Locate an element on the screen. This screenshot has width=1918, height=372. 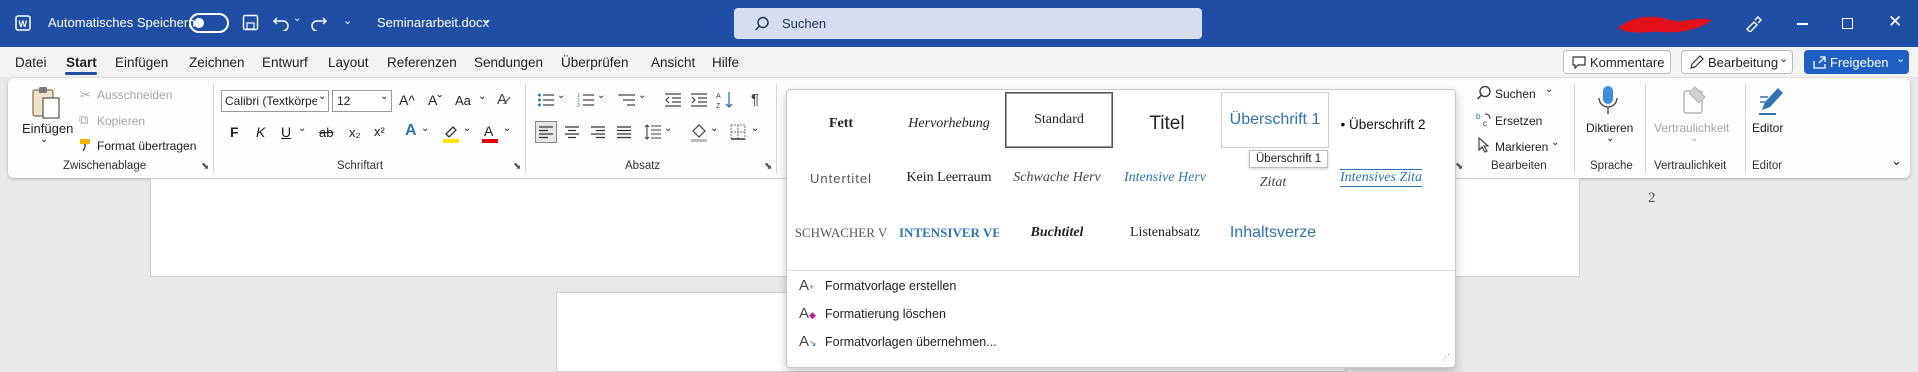
style-inhaltsverzeichnis: Inhaltsverze is located at coordinates (1273, 233).